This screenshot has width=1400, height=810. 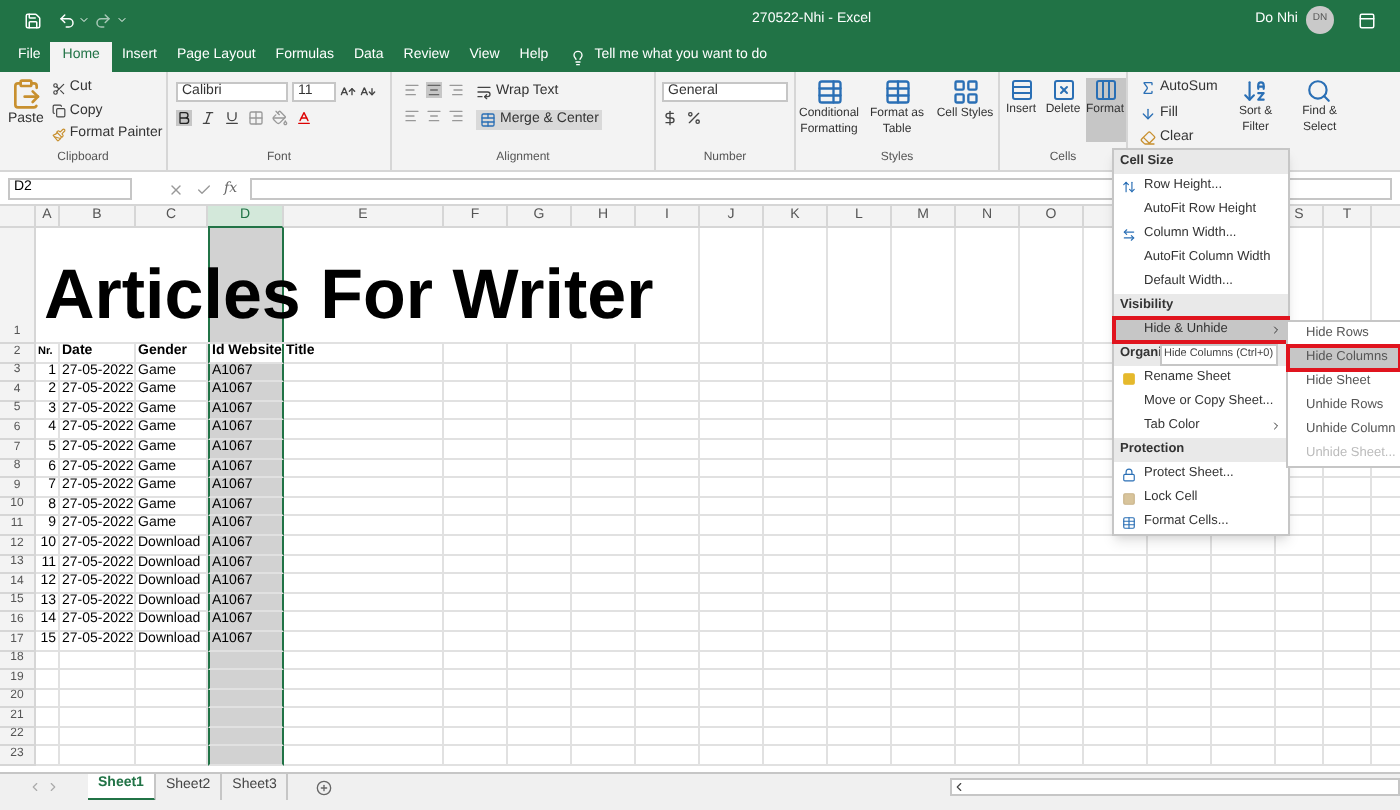 What do you see at coordinates (280, 118) in the screenshot?
I see `fill-color-icon` at bounding box center [280, 118].